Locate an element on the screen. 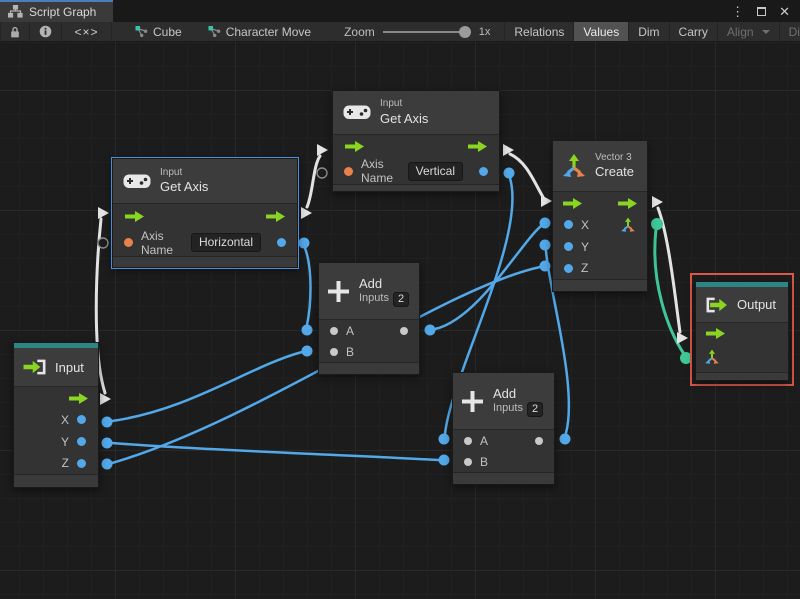 Image resolution: width=800 pixels, height=599 pixels. lock-button is located at coordinates (15, 31).